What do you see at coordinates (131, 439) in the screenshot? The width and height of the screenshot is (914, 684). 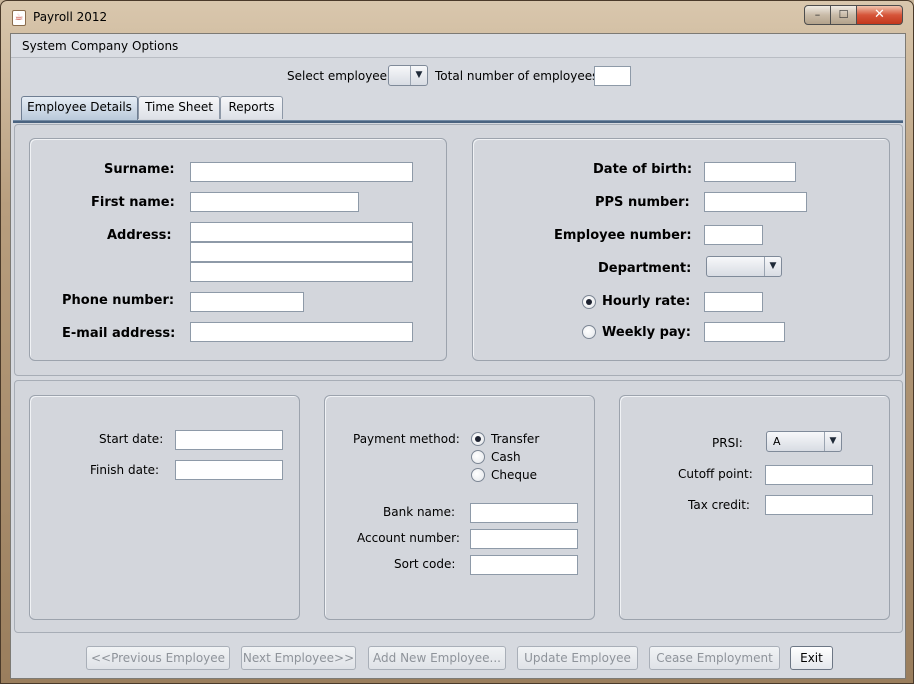 I see `start-date-label: Start date:` at bounding box center [131, 439].